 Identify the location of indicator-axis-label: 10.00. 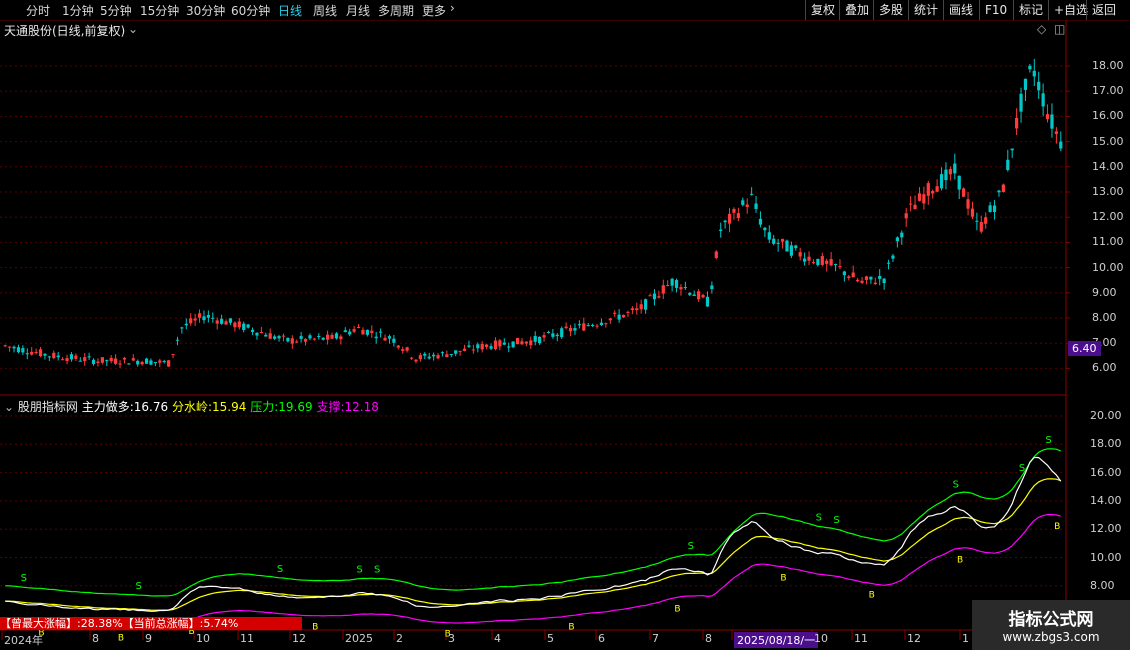
(1106, 557).